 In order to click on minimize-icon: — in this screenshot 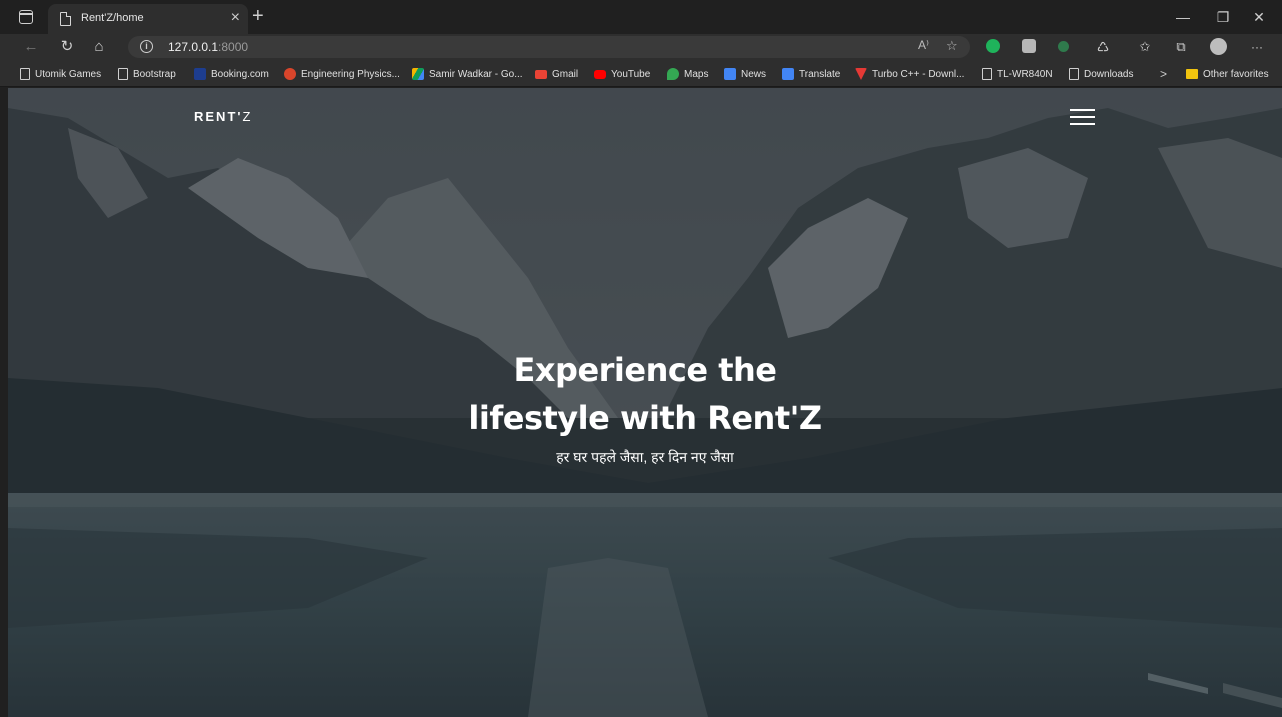, I will do `click(1183, 17)`.